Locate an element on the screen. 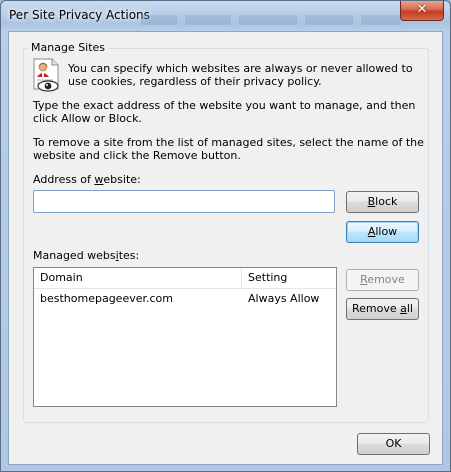  list-header: Domain Setting is located at coordinates (185, 278).